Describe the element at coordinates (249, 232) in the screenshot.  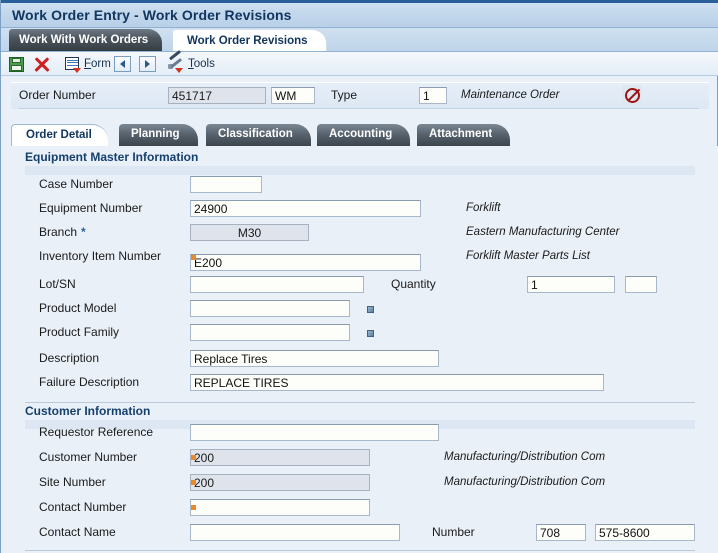
I see `branch-input` at that location.